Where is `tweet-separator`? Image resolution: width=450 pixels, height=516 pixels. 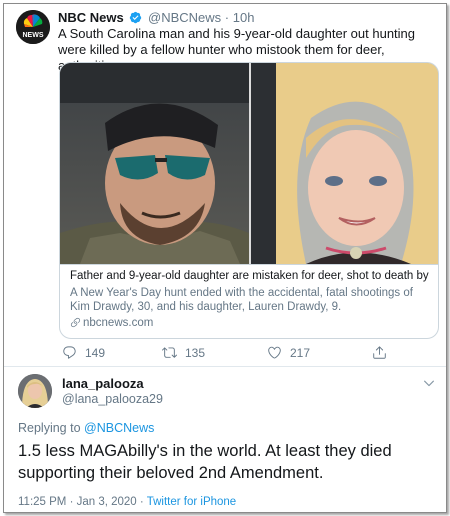
tweet-separator is located at coordinates (225, 366).